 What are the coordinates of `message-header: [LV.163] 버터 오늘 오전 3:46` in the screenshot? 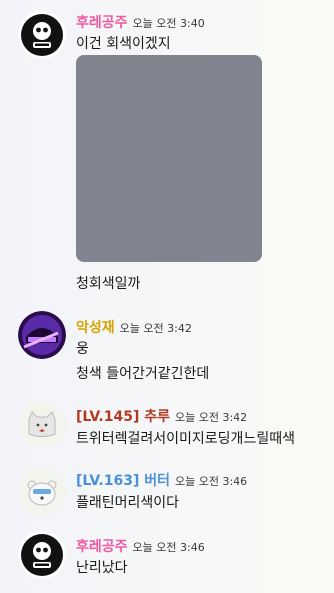 It's located at (161, 480).